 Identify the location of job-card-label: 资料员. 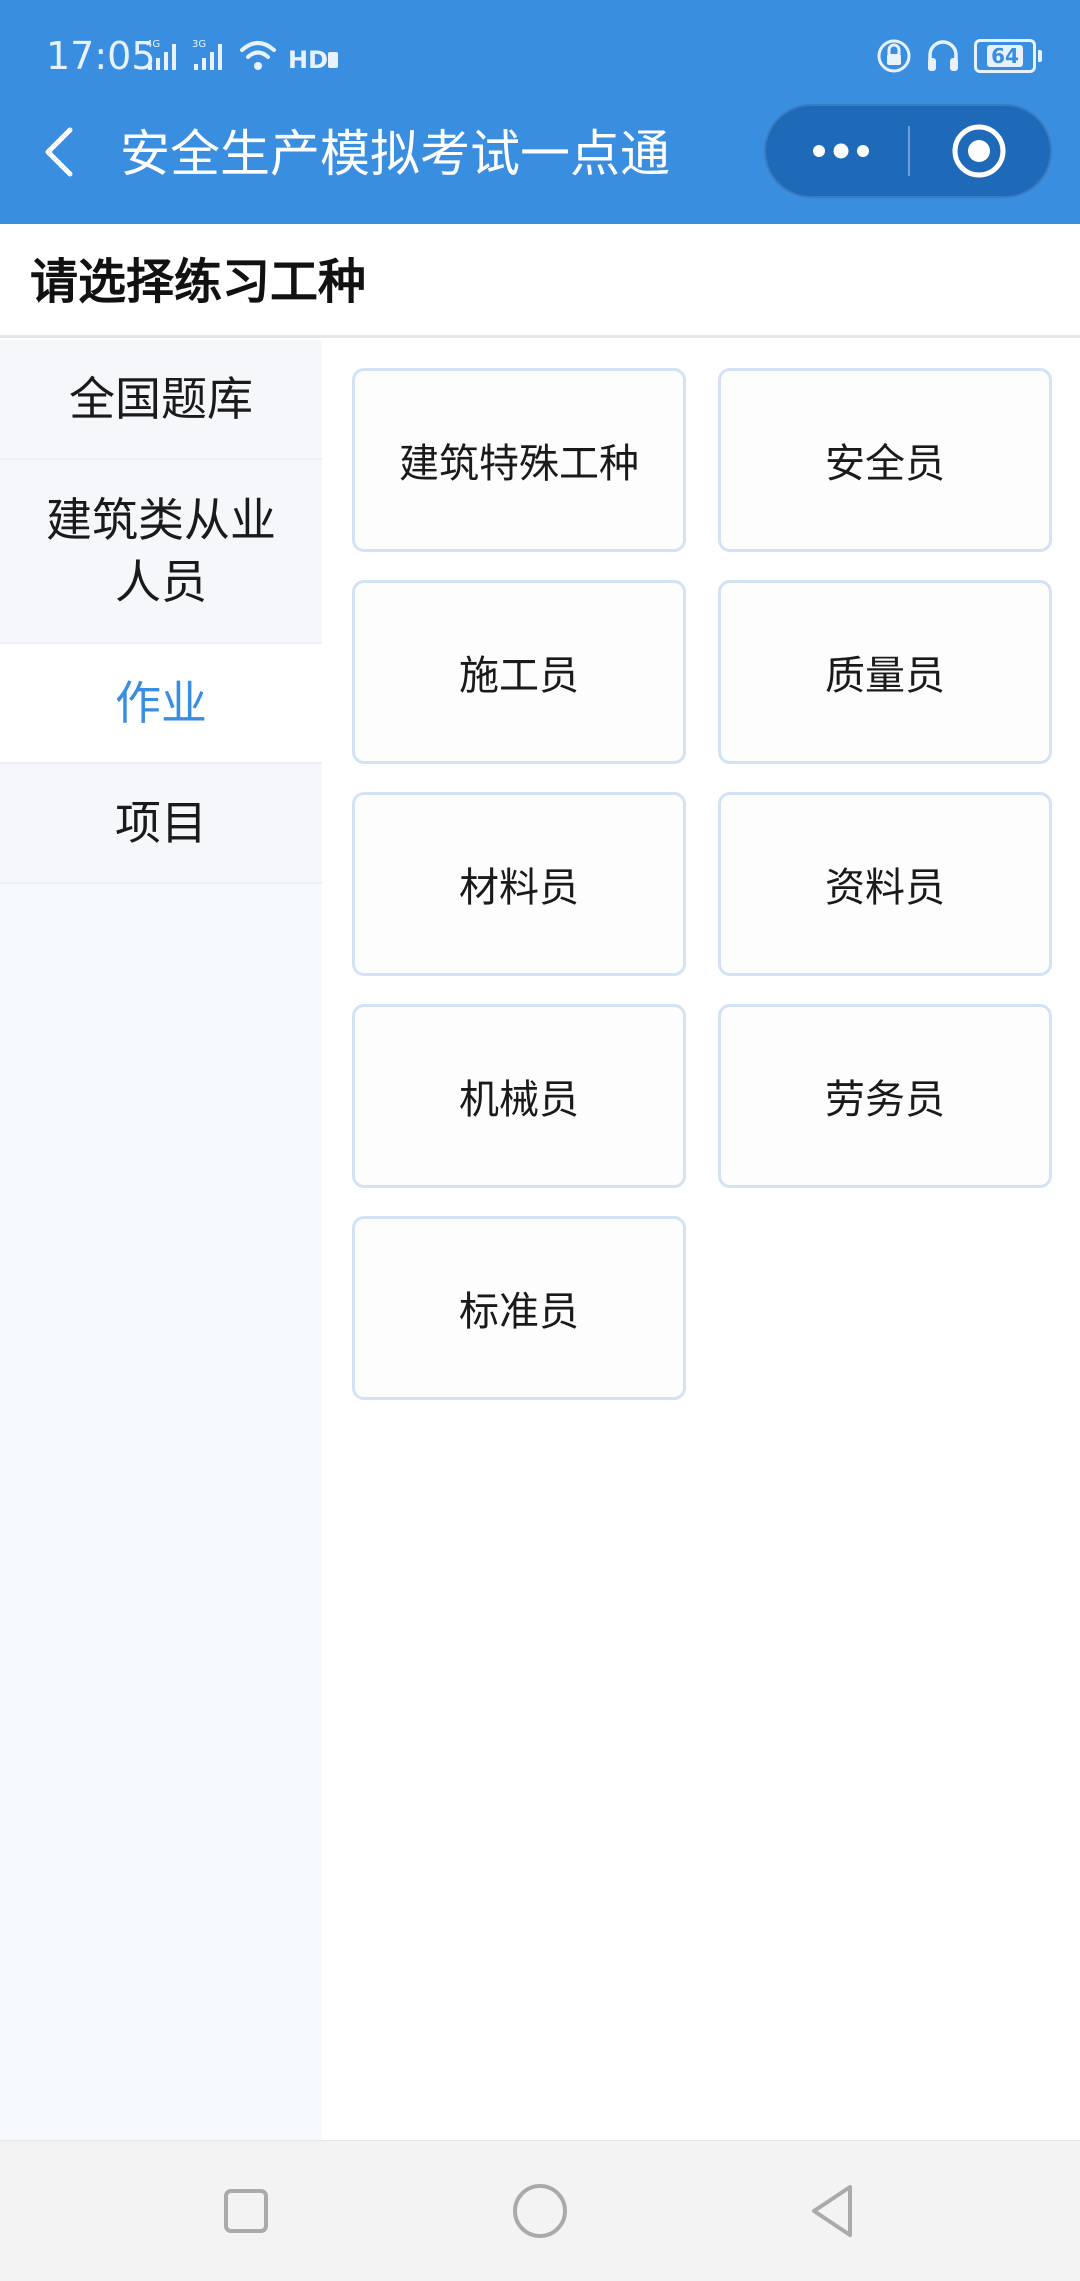
(885, 888).